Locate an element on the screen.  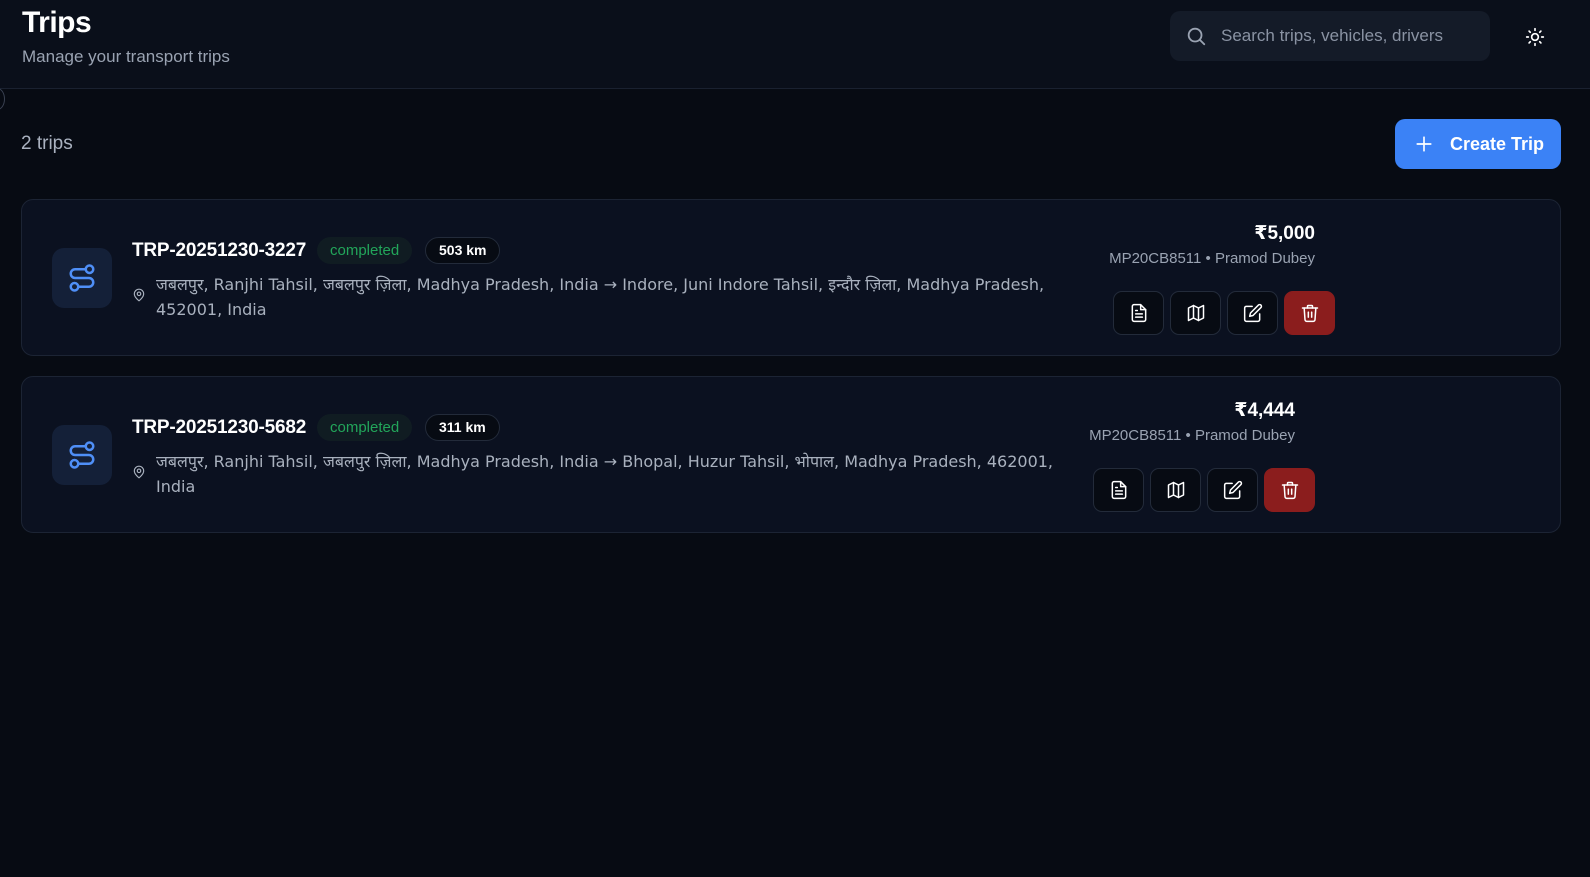
trip-id: TRP-20251230-5682 is located at coordinates (219, 427).